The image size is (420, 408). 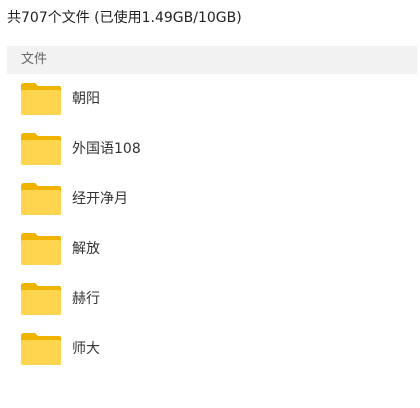 What do you see at coordinates (86, 299) in the screenshot?
I see `folder-name: 赫行` at bounding box center [86, 299].